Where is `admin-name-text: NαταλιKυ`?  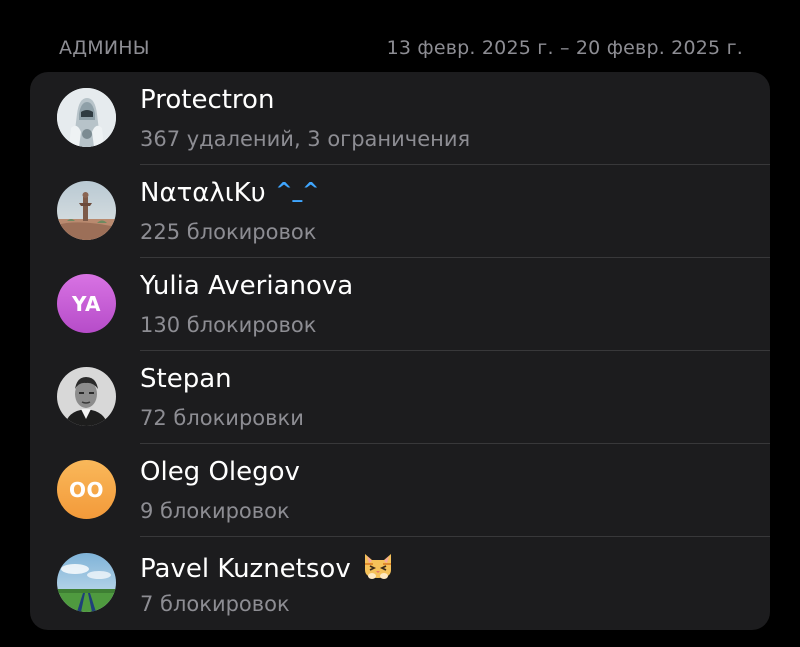
admin-name-text: NαταλιKυ is located at coordinates (203, 193).